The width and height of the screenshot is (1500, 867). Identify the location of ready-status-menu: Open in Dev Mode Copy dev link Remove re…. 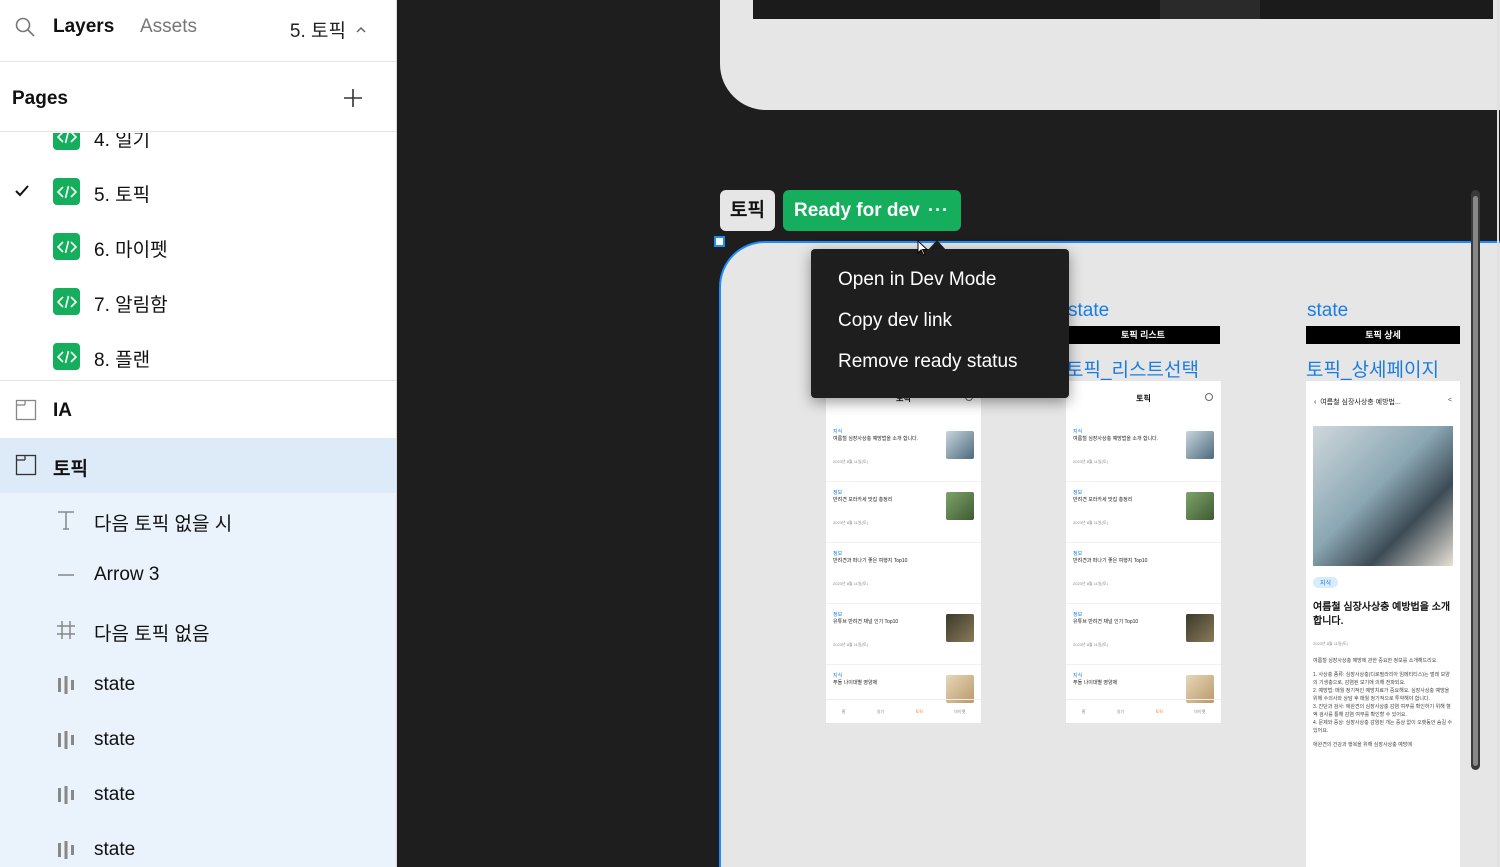
(940, 323).